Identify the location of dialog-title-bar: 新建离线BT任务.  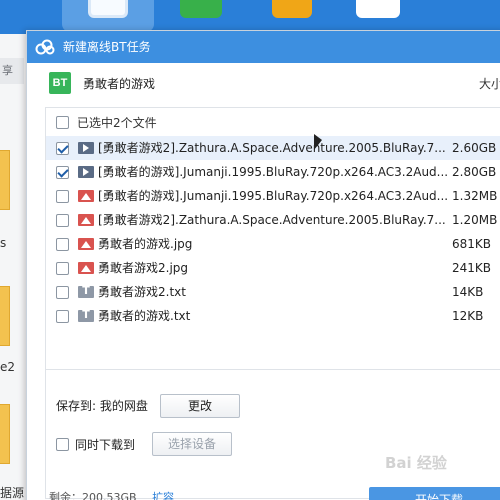
(263, 47).